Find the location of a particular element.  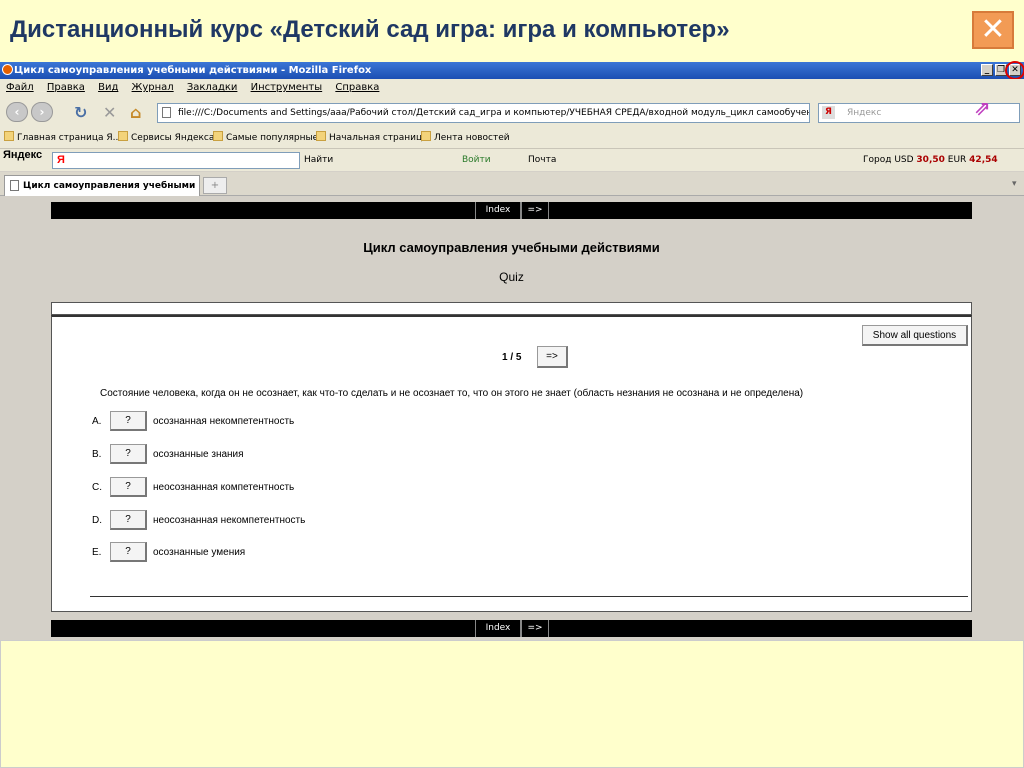

menu-edit: Правка is located at coordinates (66, 87).